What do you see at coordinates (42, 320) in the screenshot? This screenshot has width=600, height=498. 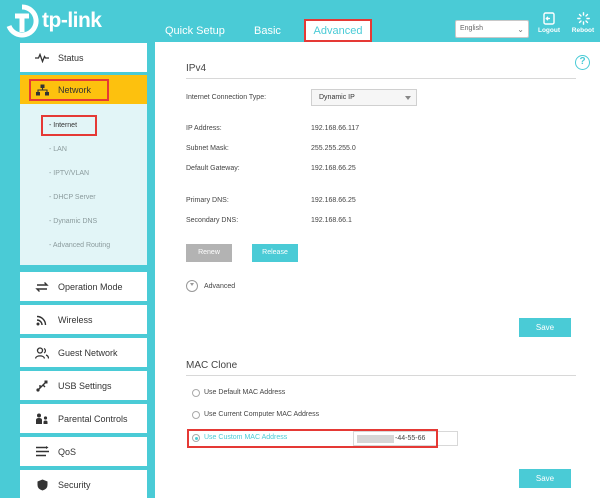 I see `wireless-icon` at bounding box center [42, 320].